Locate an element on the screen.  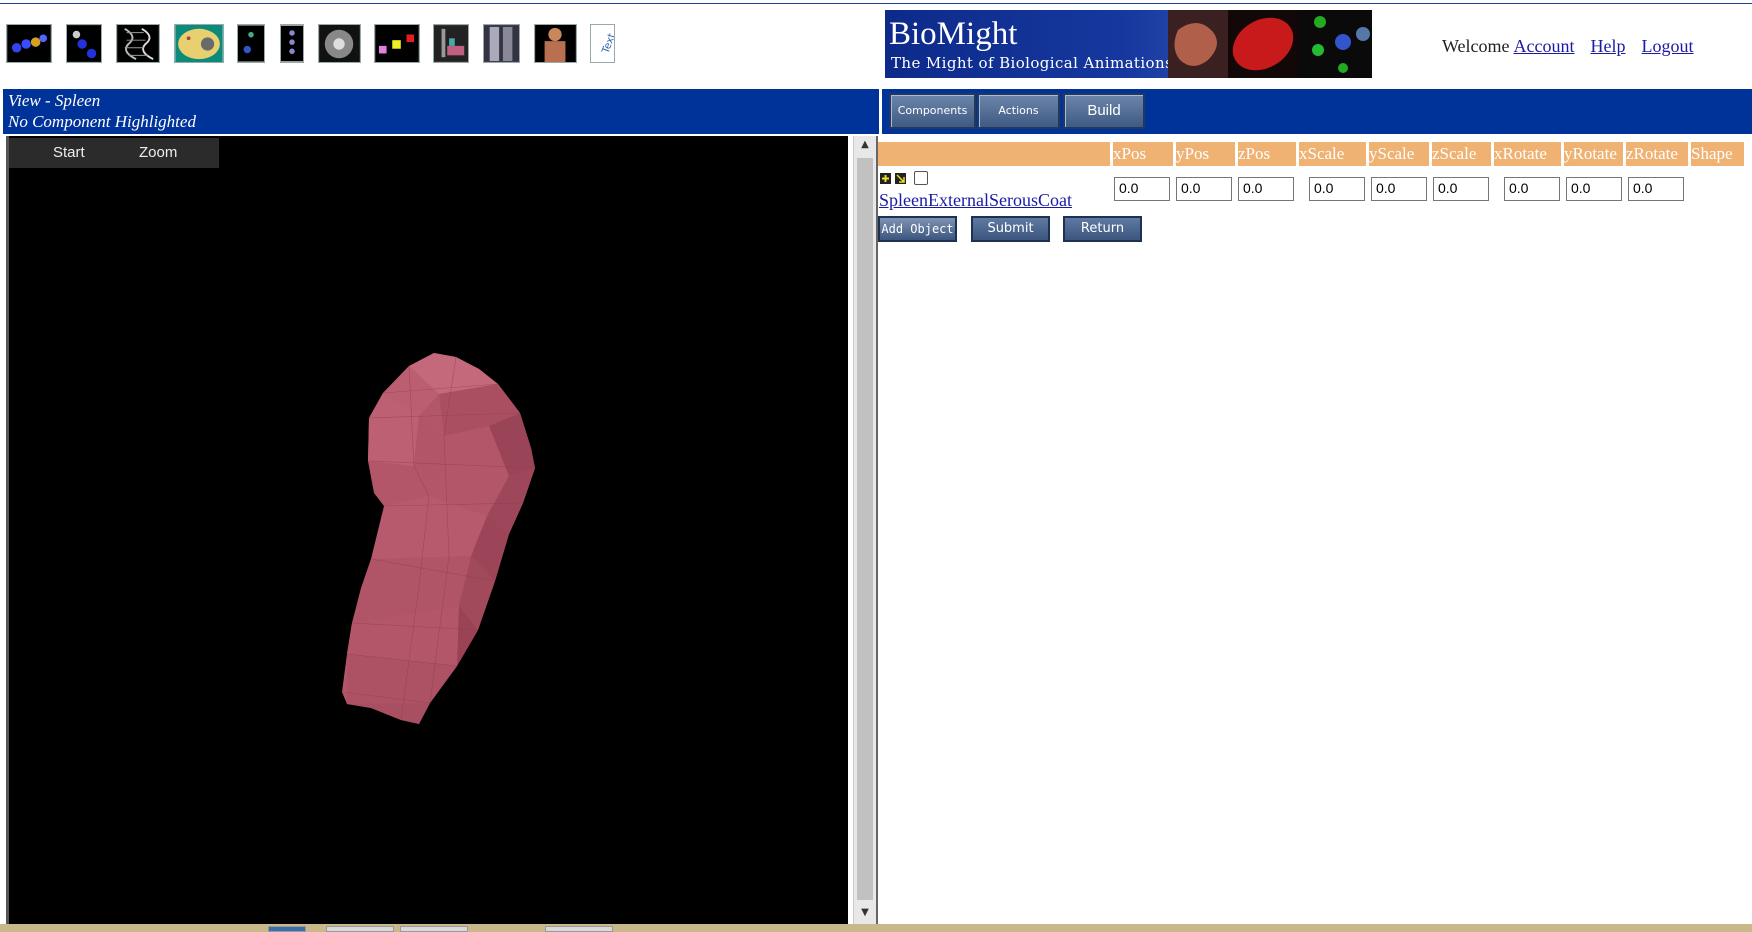
text-icon: Text is located at coordinates (602, 43).